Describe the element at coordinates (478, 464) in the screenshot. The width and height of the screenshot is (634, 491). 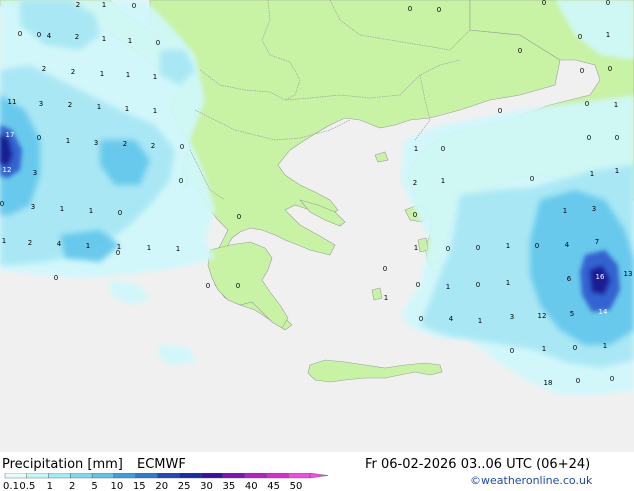
I see `valid-time: Fr 06-02-2026 03..06 UTC (06+24)` at that location.